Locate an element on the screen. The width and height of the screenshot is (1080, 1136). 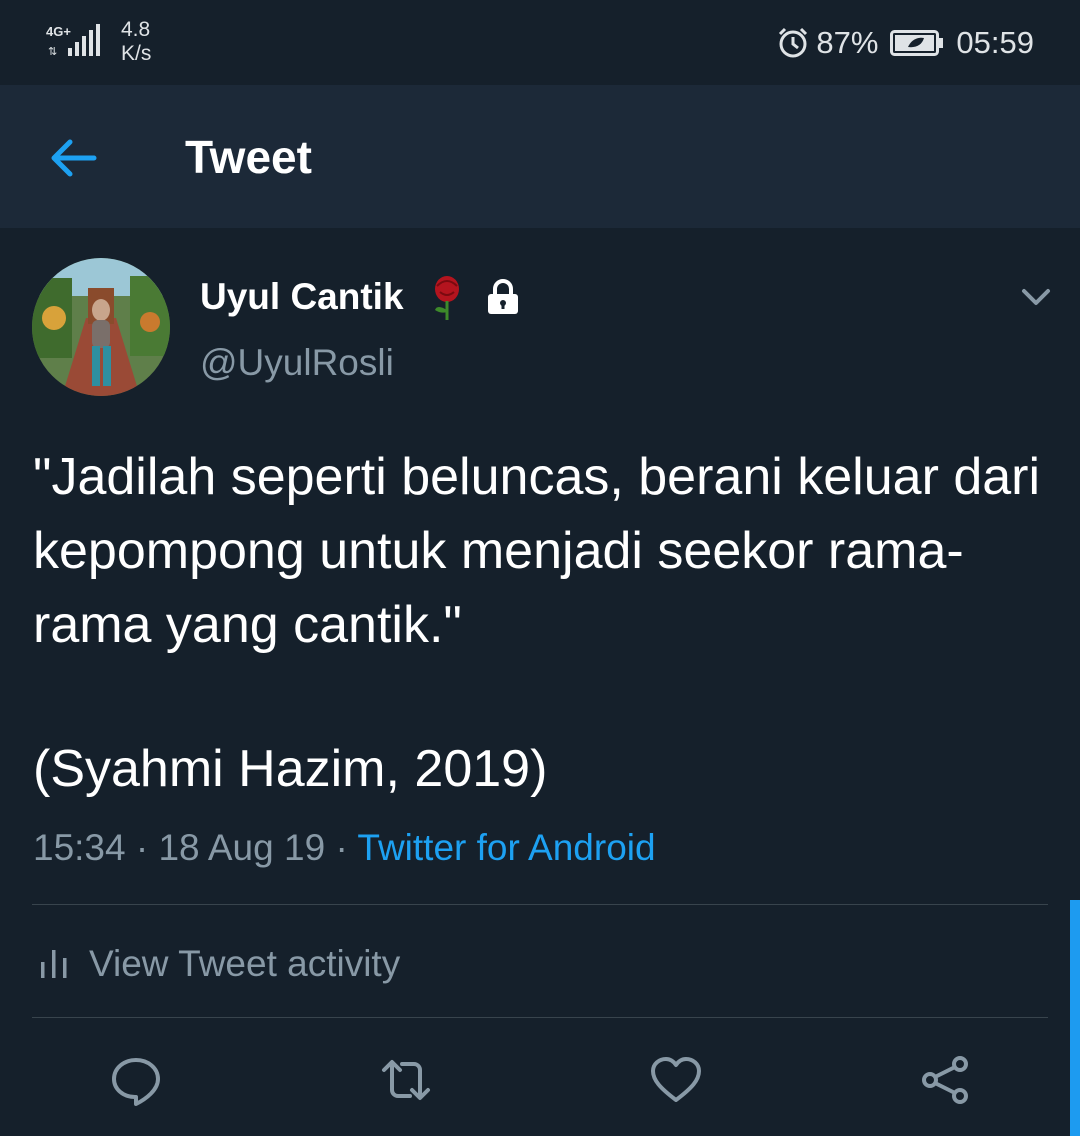
avatar is located at coordinates (101, 327).